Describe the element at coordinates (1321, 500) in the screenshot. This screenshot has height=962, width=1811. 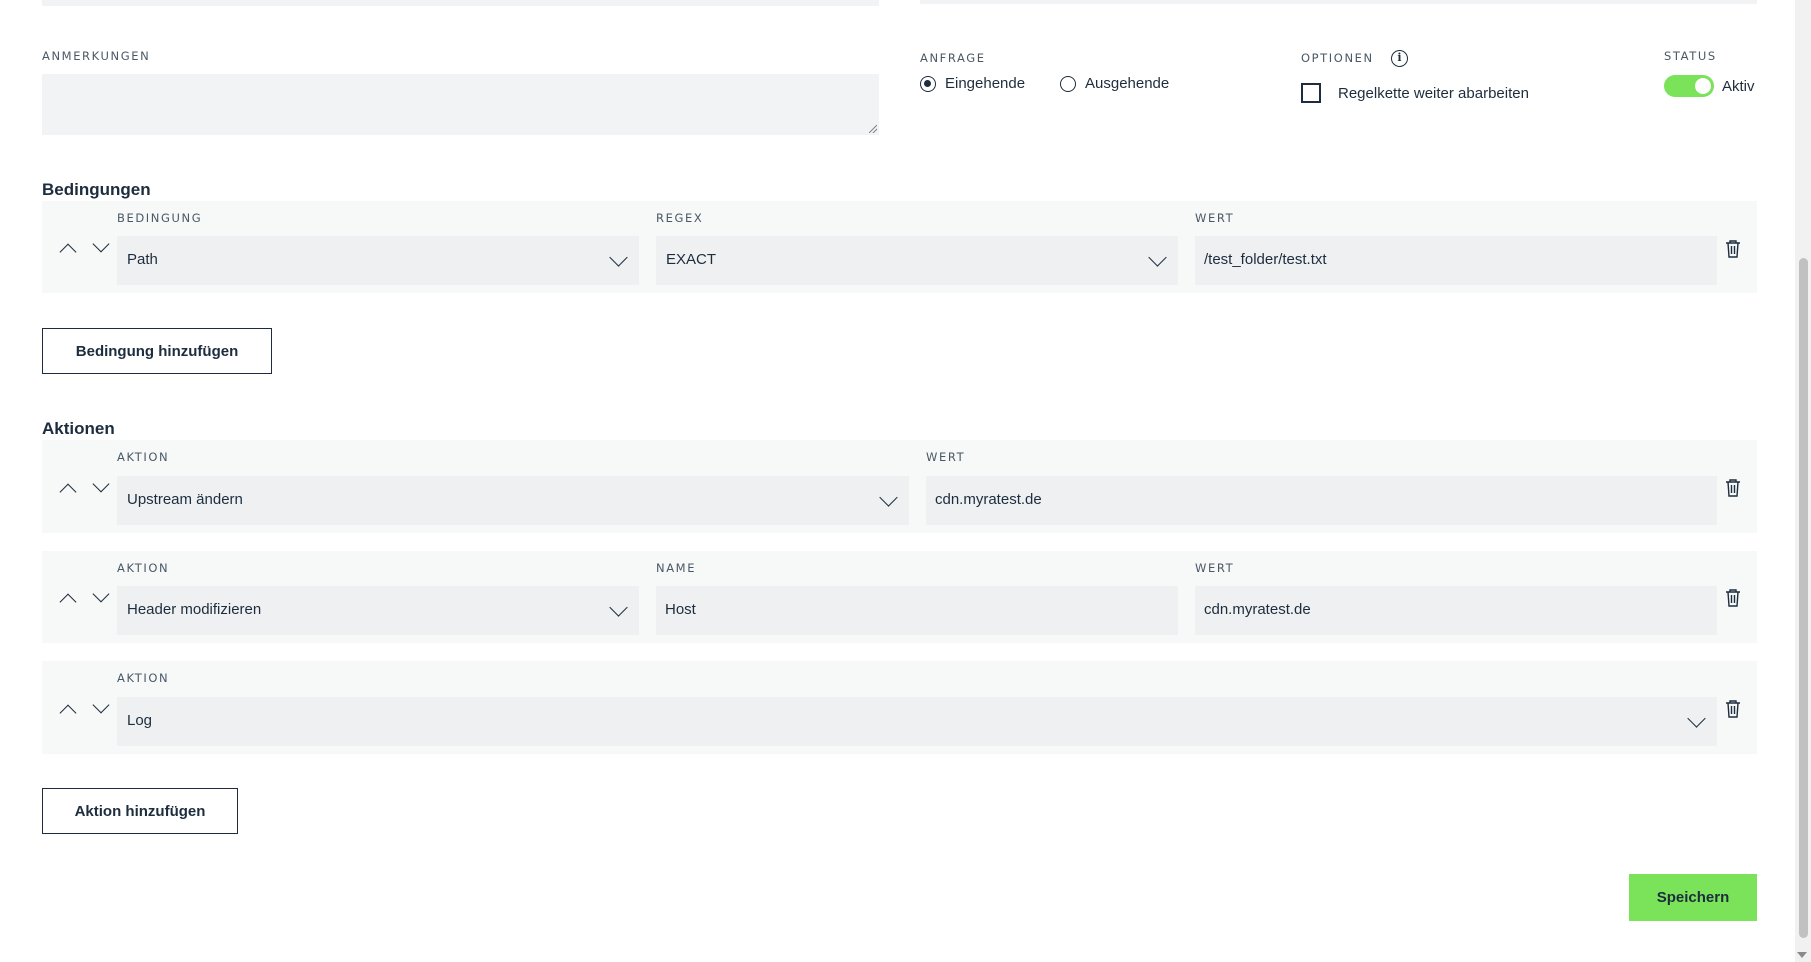
I see `action-value-input: cdn.myratest.de` at that location.